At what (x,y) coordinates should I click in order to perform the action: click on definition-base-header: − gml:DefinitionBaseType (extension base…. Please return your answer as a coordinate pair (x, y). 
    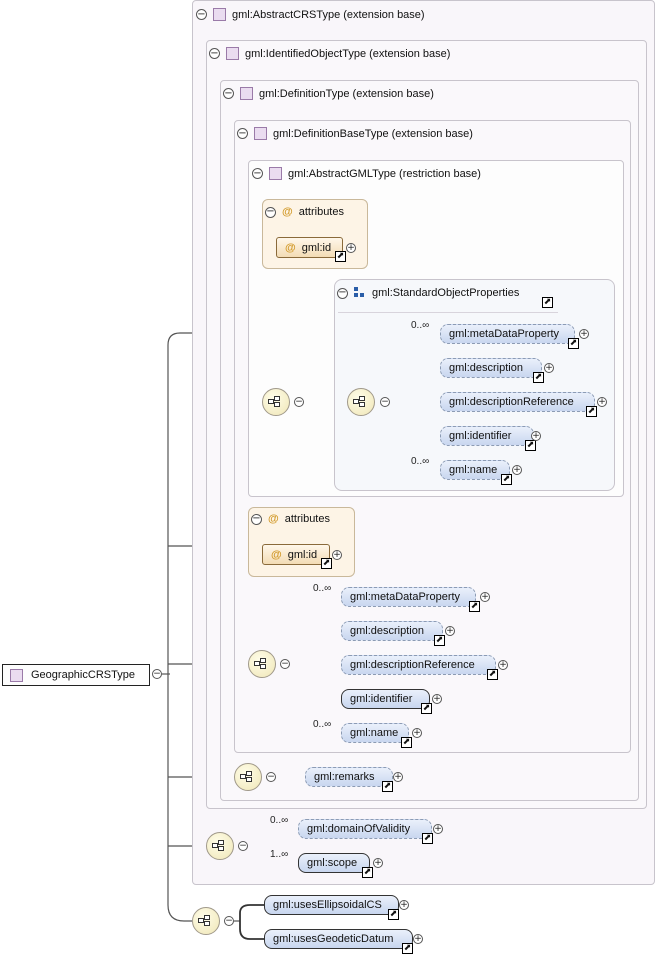
    Looking at the image, I should click on (355, 133).